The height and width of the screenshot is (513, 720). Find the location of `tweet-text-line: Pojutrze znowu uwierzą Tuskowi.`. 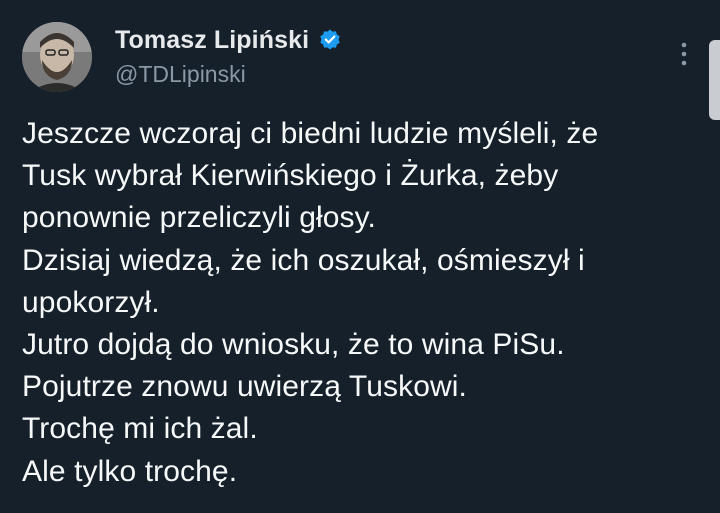

tweet-text-line: Pojutrze znowu uwierzą Tuskowi. is located at coordinates (244, 387).